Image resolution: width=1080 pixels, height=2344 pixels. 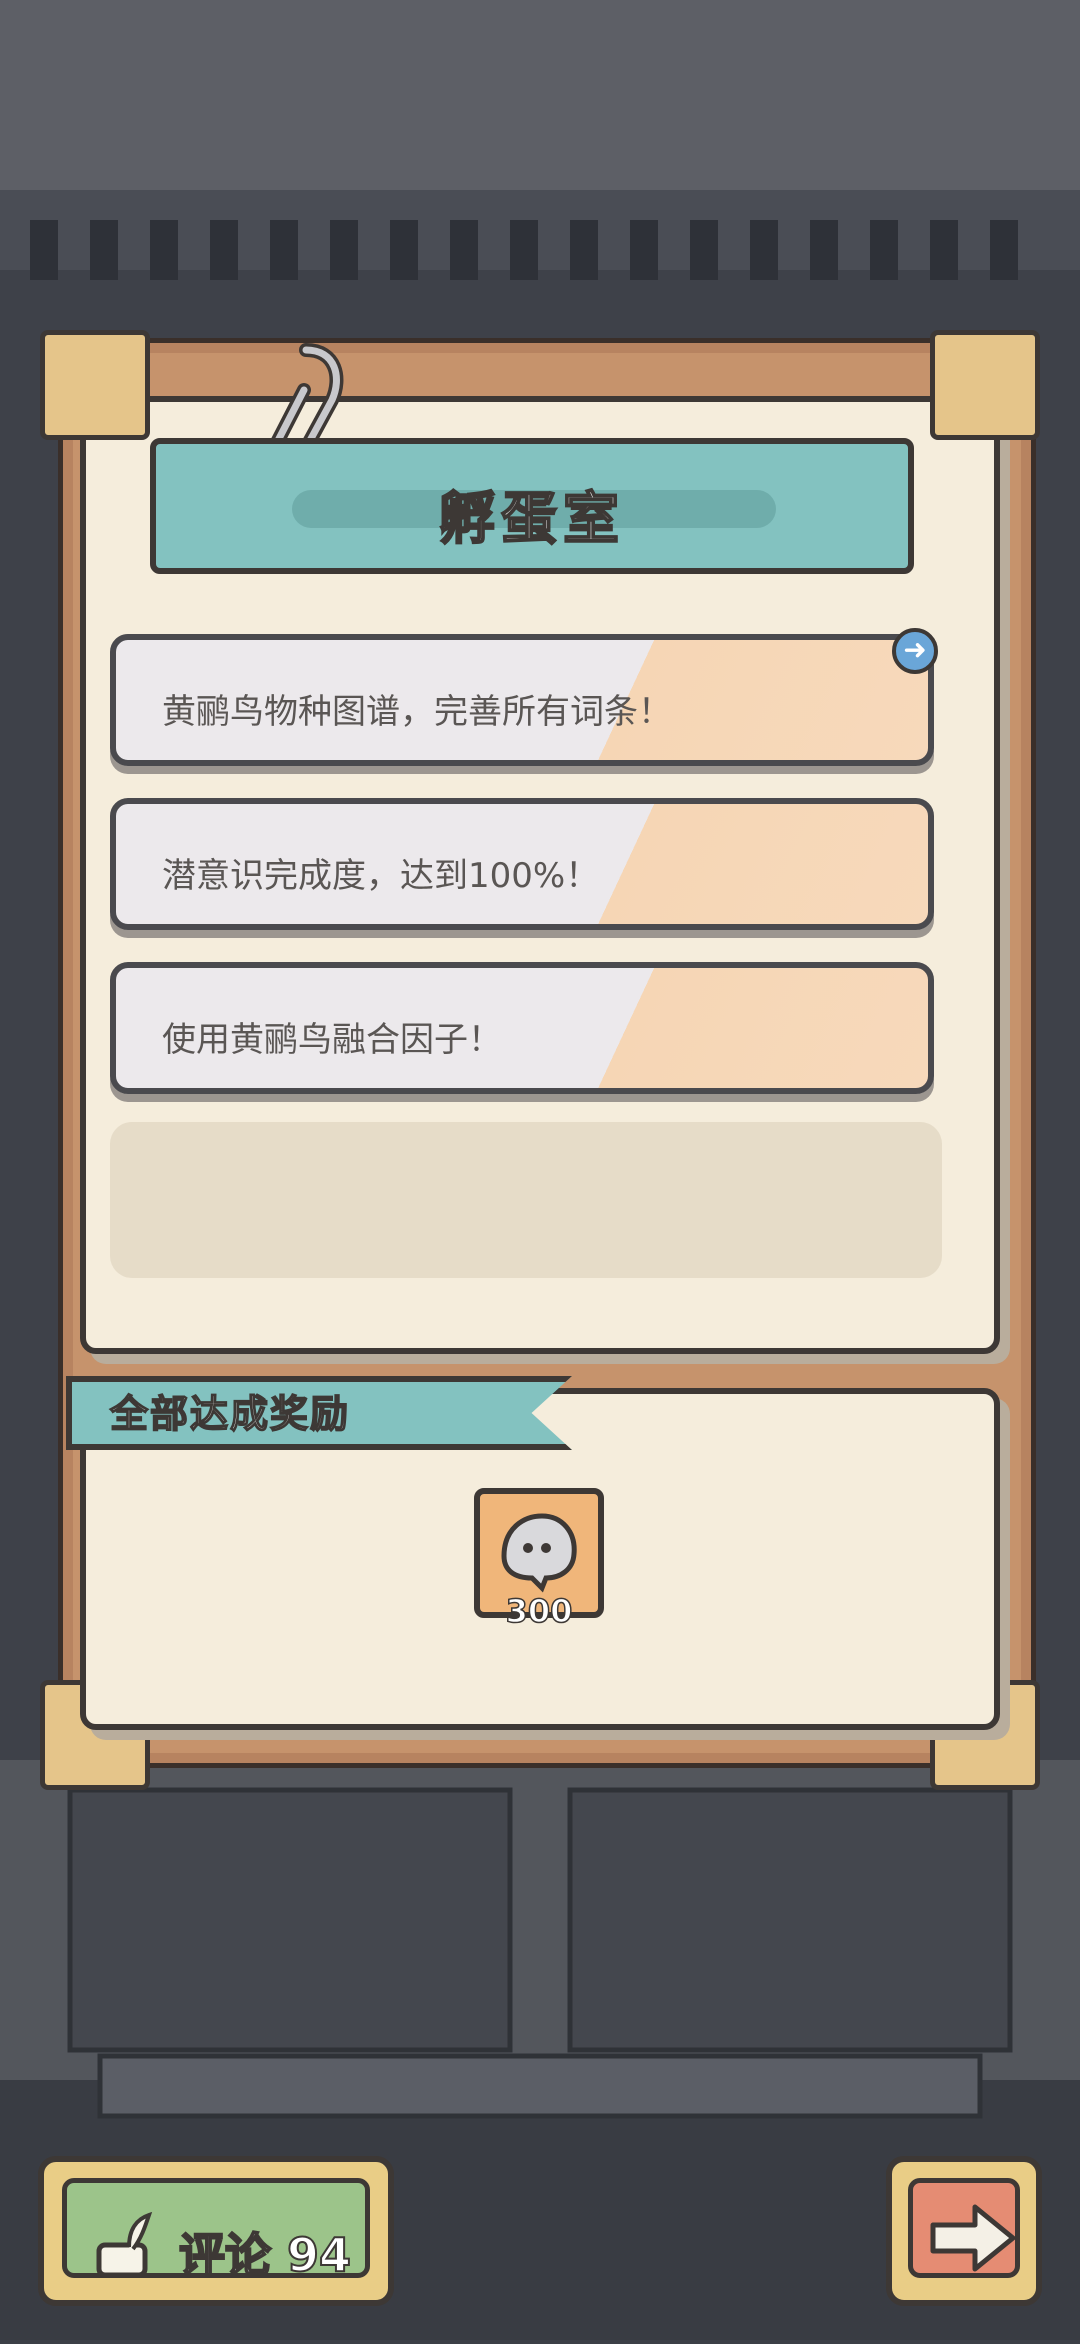 I want to click on reward-title: 全部达成奖励, so click(x=230, y=1414).